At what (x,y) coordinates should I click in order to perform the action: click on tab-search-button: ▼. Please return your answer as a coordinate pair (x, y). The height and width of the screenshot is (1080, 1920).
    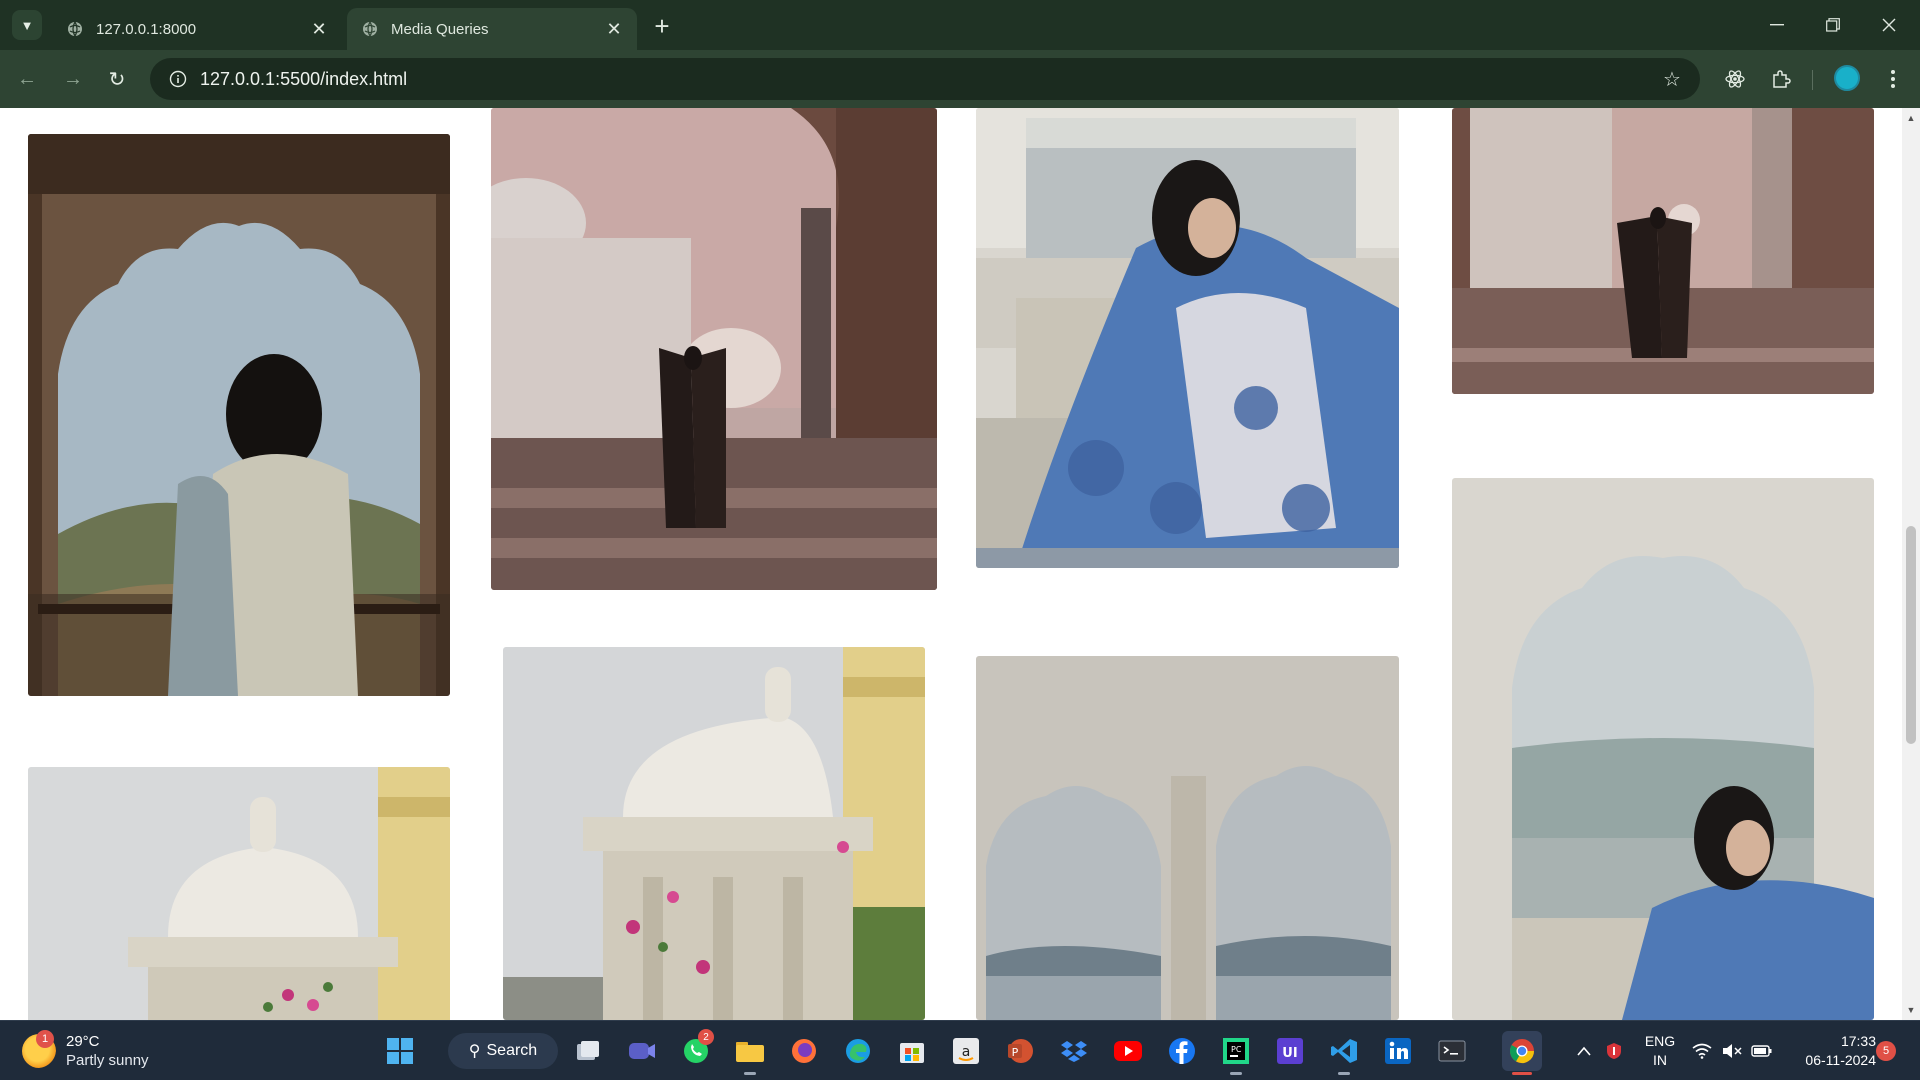
    Looking at the image, I should click on (27, 25).